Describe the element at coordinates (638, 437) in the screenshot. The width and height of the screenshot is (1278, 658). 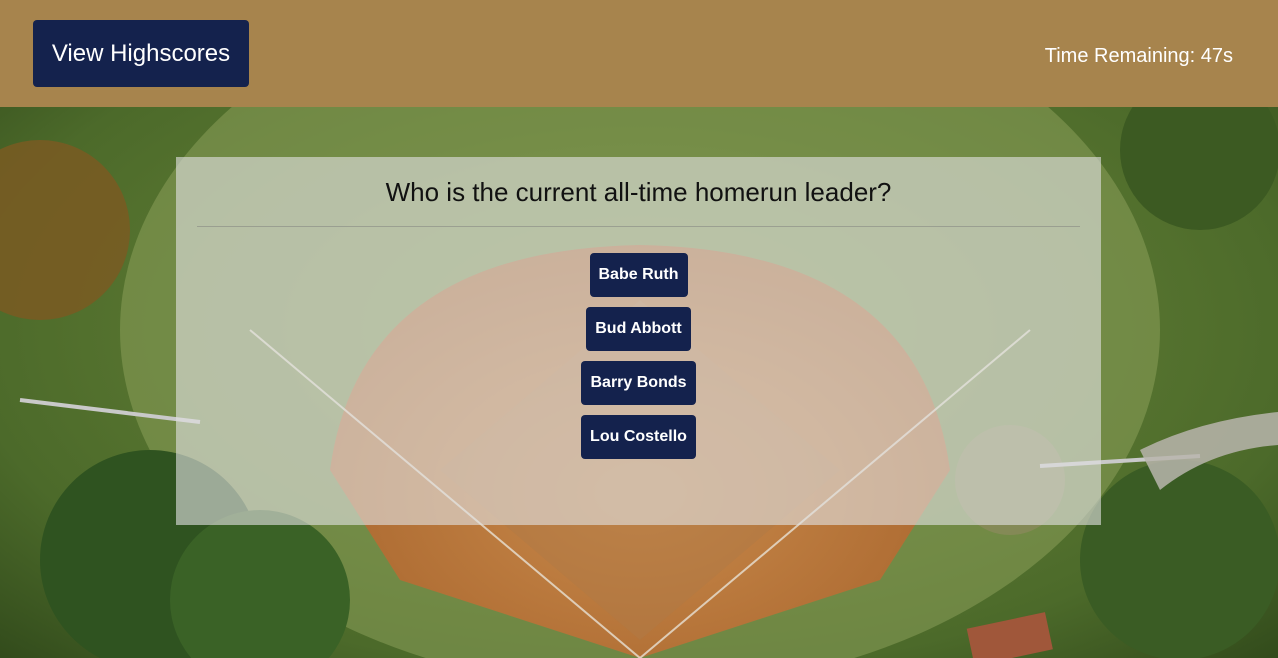
I see `answer-button-lou-costello: Lou Costello` at that location.